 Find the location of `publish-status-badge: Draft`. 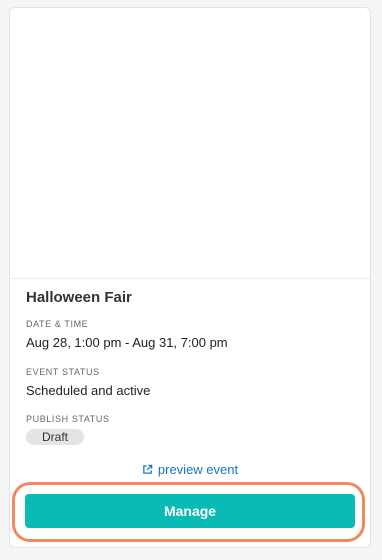

publish-status-badge: Draft is located at coordinates (55, 437).